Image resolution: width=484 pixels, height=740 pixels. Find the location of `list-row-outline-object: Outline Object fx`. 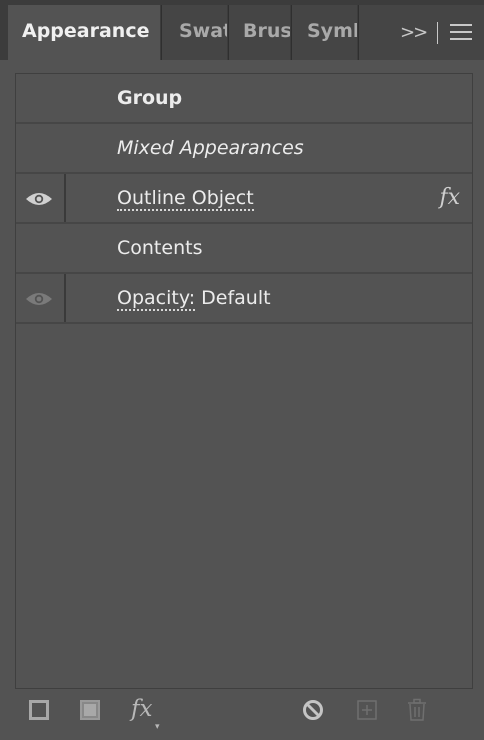

list-row-outline-object: Outline Object fx is located at coordinates (244, 199).